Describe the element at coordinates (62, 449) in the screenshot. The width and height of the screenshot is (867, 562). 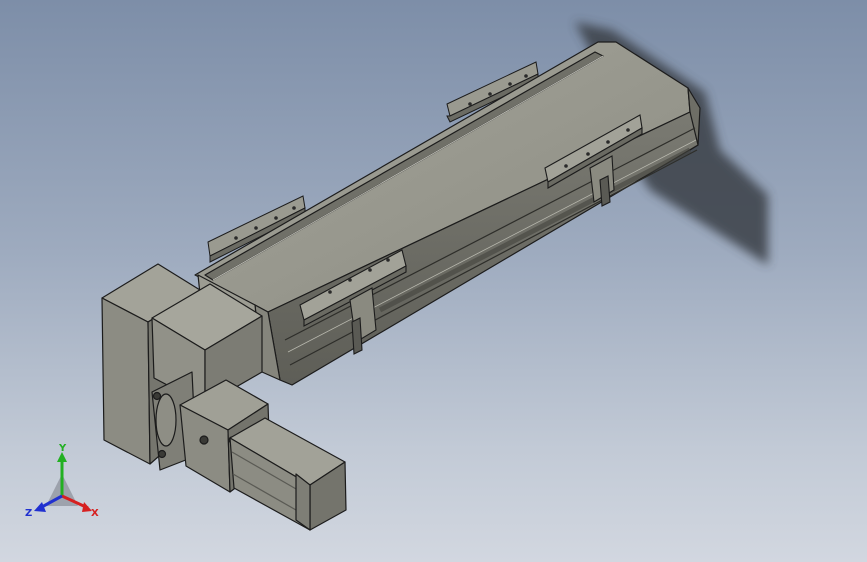
I see `y-axis-label: Y` at that location.